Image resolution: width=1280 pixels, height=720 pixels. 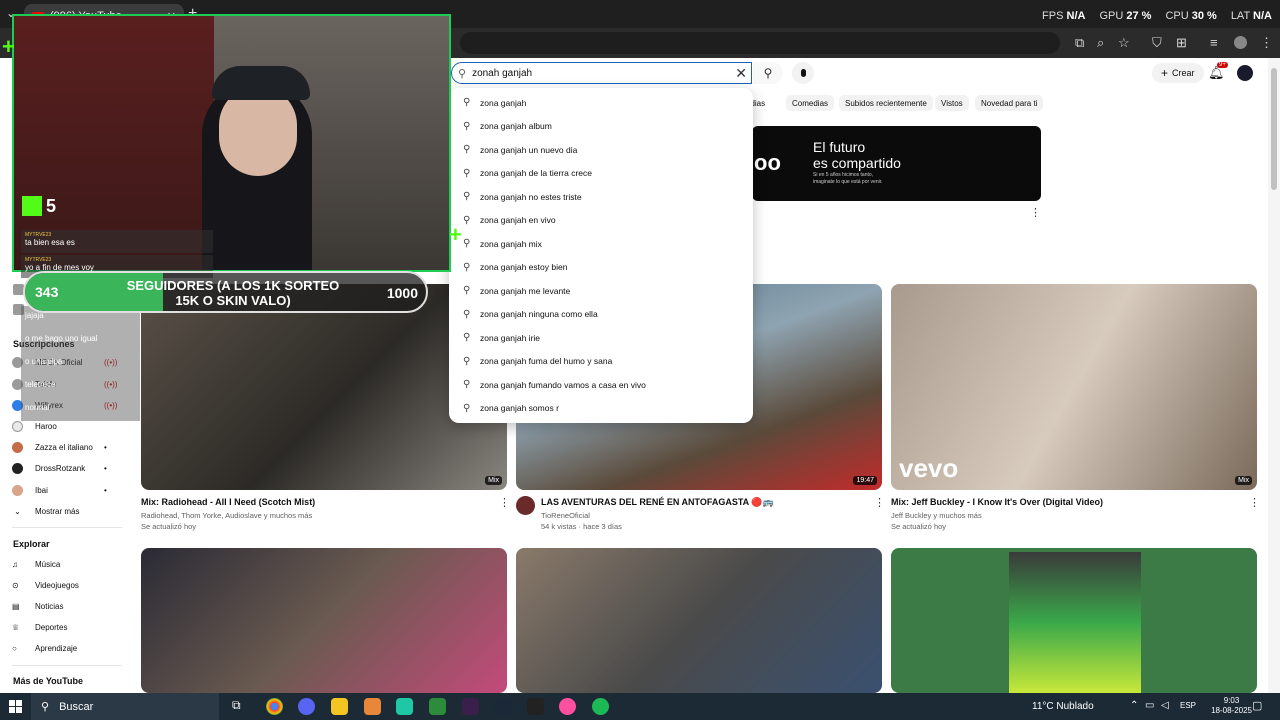 I want to click on cpu-readout: CPU 30 %, so click(x=1191, y=16).